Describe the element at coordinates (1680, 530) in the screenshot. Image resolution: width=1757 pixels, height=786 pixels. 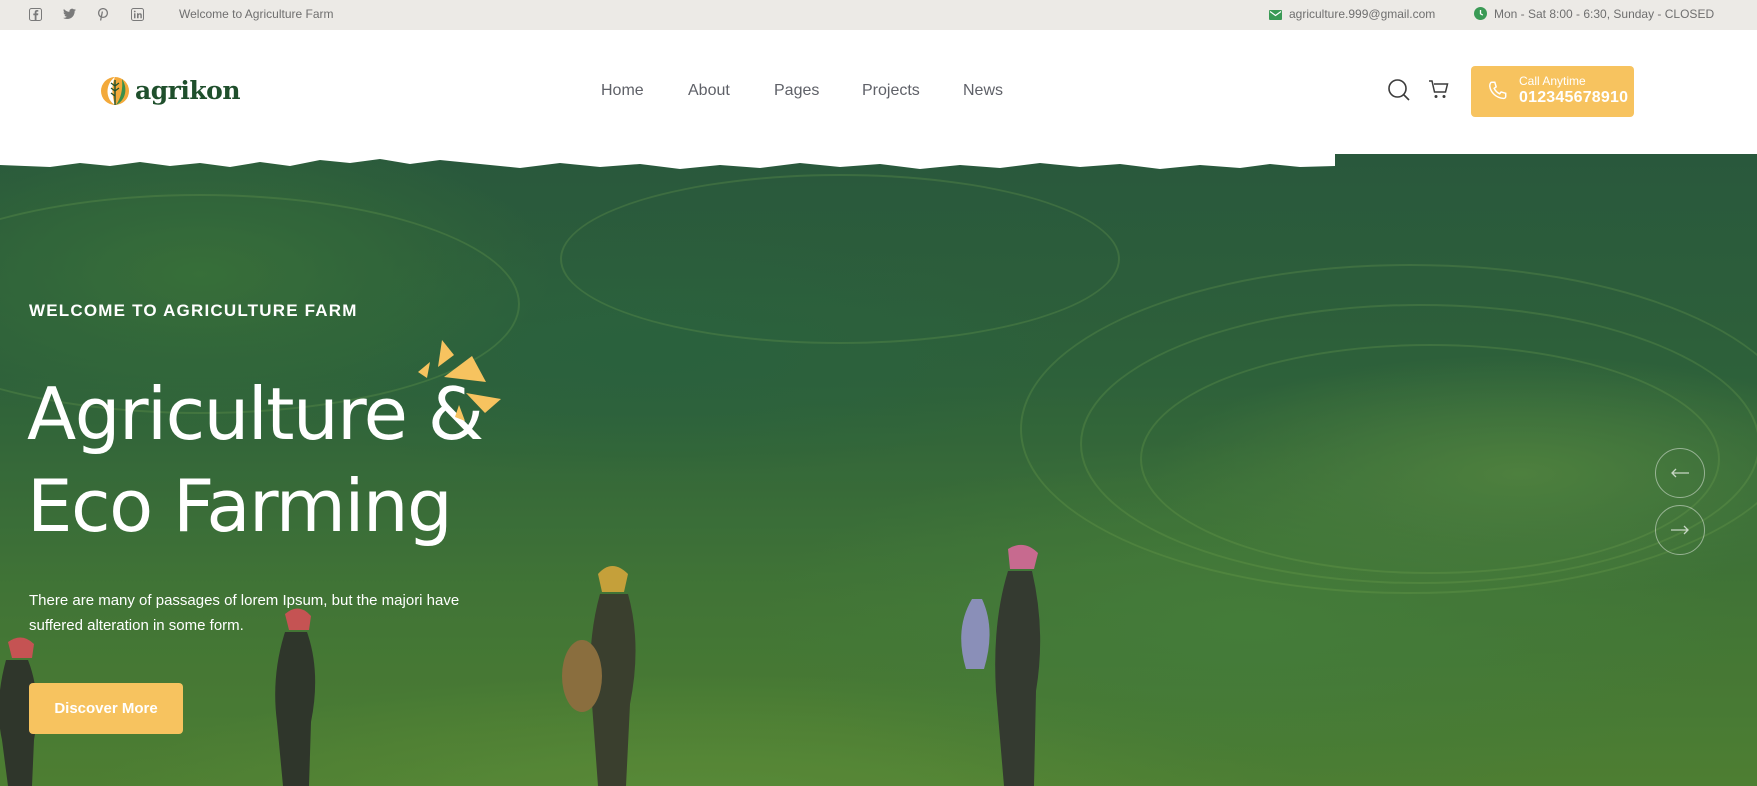
I see `slider-next-arrow-icon` at that location.